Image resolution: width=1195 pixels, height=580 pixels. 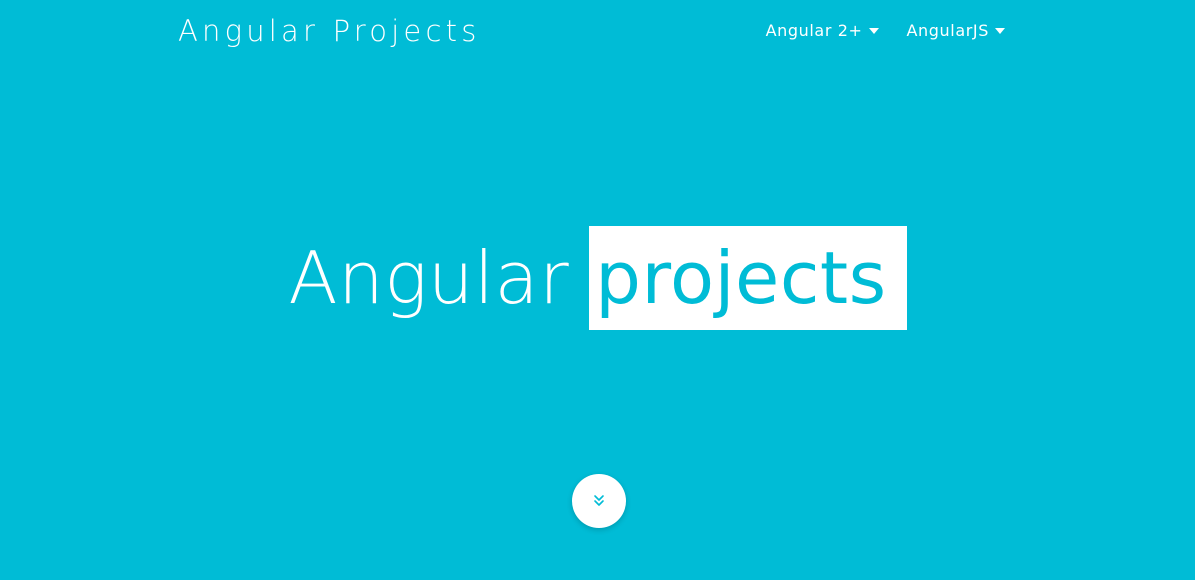 I want to click on nav-item-label: AngularJS, so click(x=947, y=30).